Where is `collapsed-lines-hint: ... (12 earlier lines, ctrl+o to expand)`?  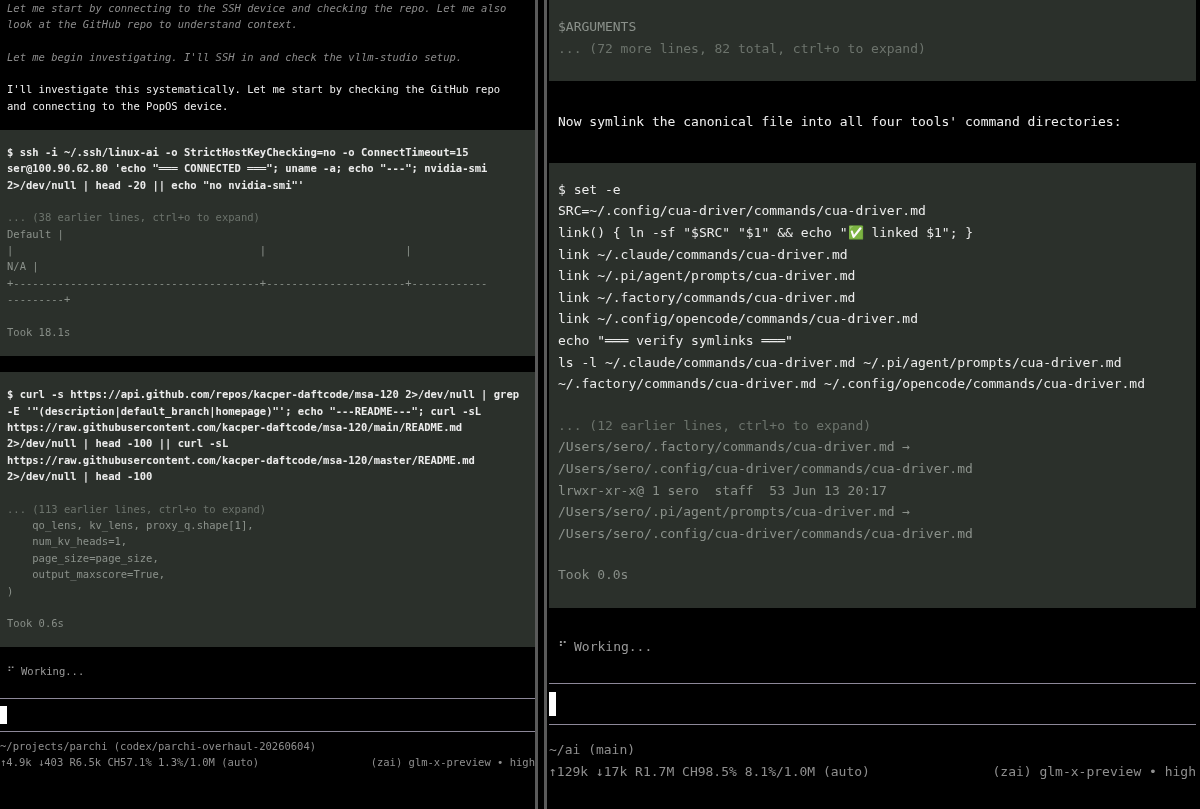
collapsed-lines-hint: ... (12 earlier lines, ctrl+o to expand) is located at coordinates (715, 425).